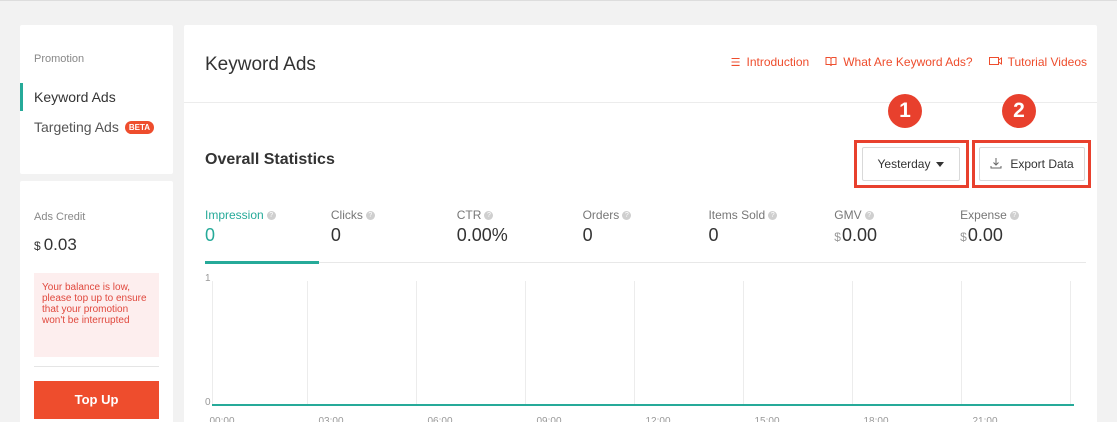 This screenshot has height=422, width=1117. What do you see at coordinates (658, 419) in the screenshot?
I see `x-tick-label: 12:00` at bounding box center [658, 419].